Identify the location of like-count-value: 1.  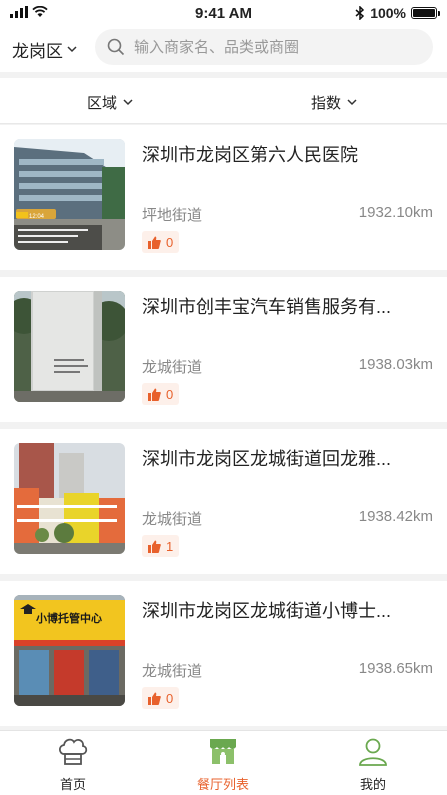
(170, 546).